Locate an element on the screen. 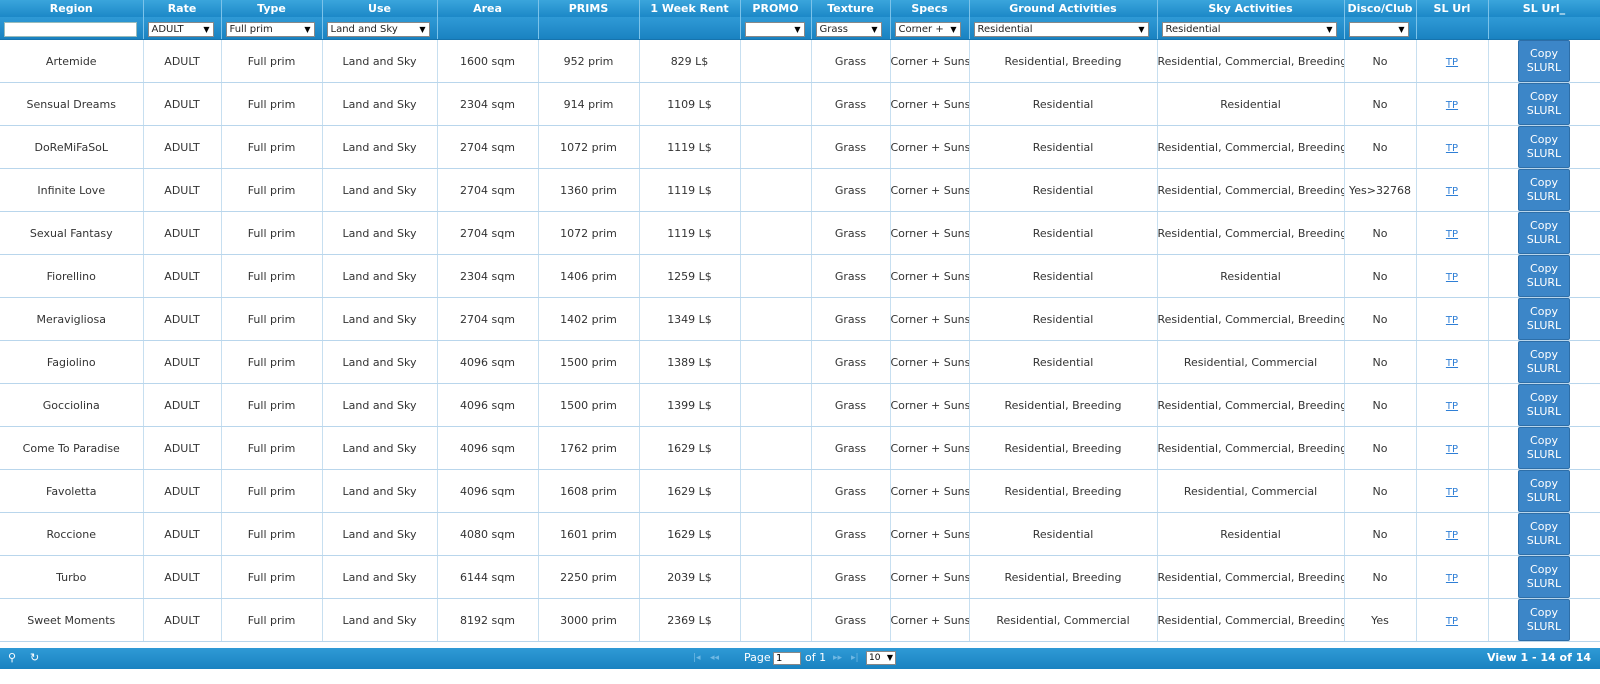  page-number-input: 1 is located at coordinates (787, 658).